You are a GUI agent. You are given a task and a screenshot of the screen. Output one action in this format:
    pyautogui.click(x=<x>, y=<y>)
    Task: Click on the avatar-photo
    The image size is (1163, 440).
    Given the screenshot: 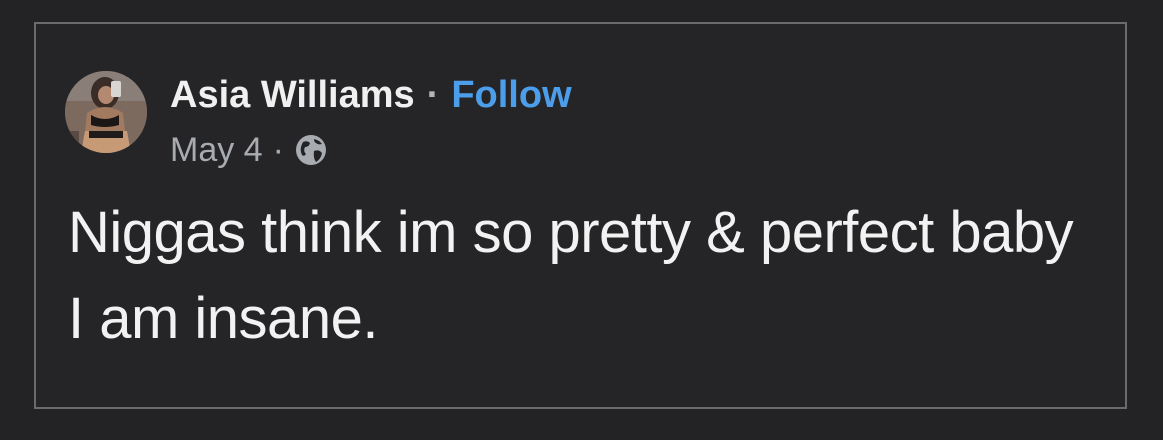 What is the action you would take?
    pyautogui.click(x=106, y=112)
    